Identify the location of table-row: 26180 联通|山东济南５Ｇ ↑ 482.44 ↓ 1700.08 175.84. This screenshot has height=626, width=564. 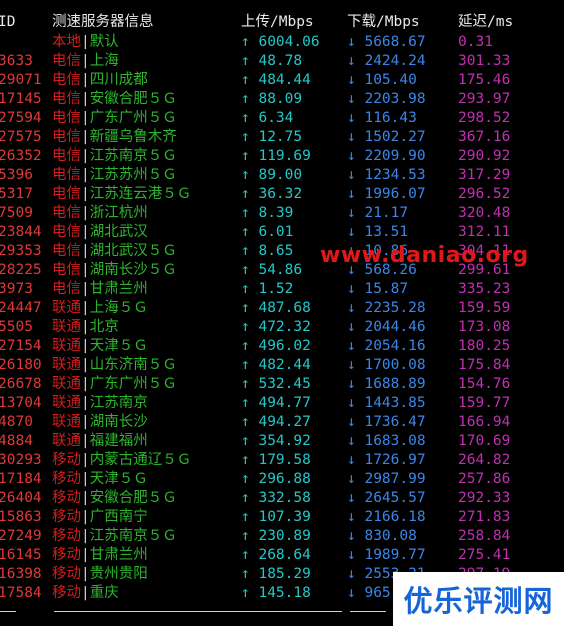
(282, 365).